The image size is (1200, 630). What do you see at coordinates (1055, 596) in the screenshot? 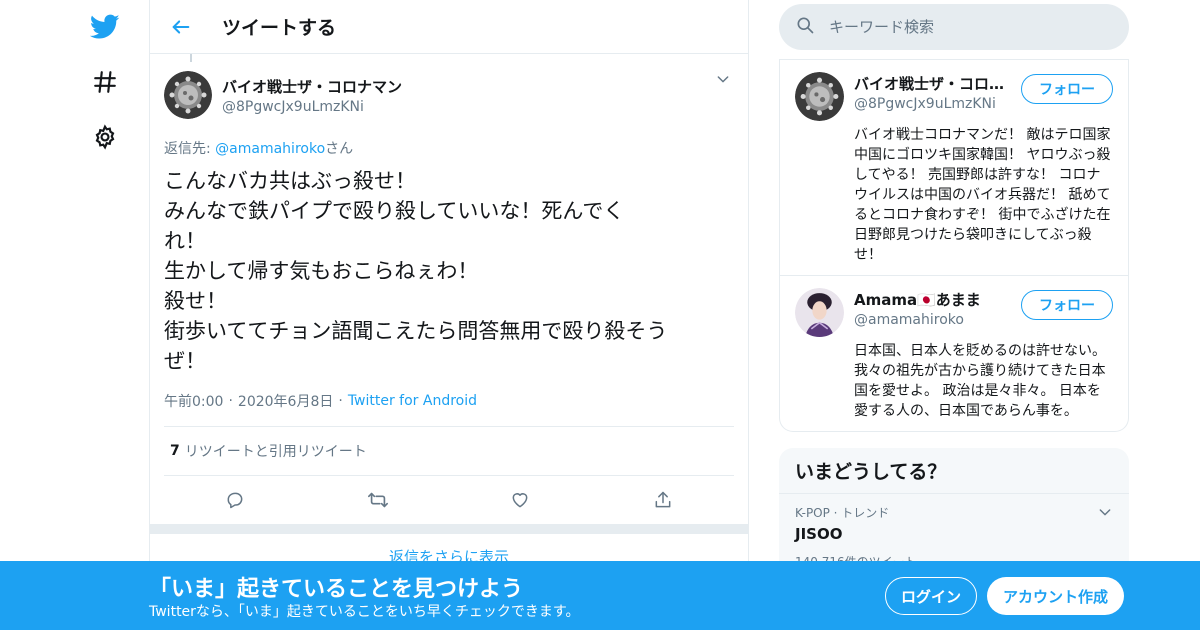
I see `signup-button: アカウント作成` at bounding box center [1055, 596].